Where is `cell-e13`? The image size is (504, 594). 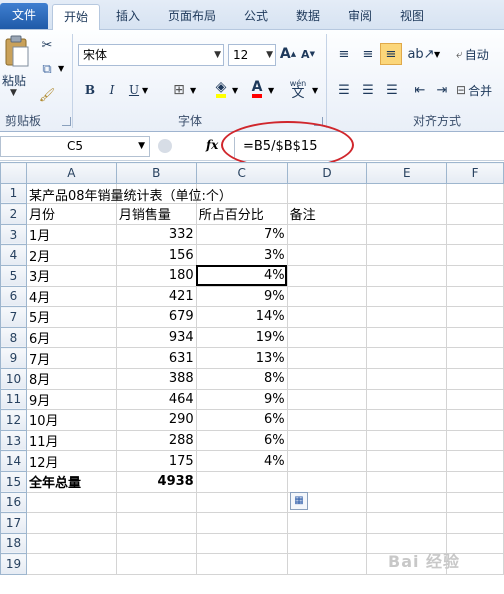
cell-e13 is located at coordinates (407, 440).